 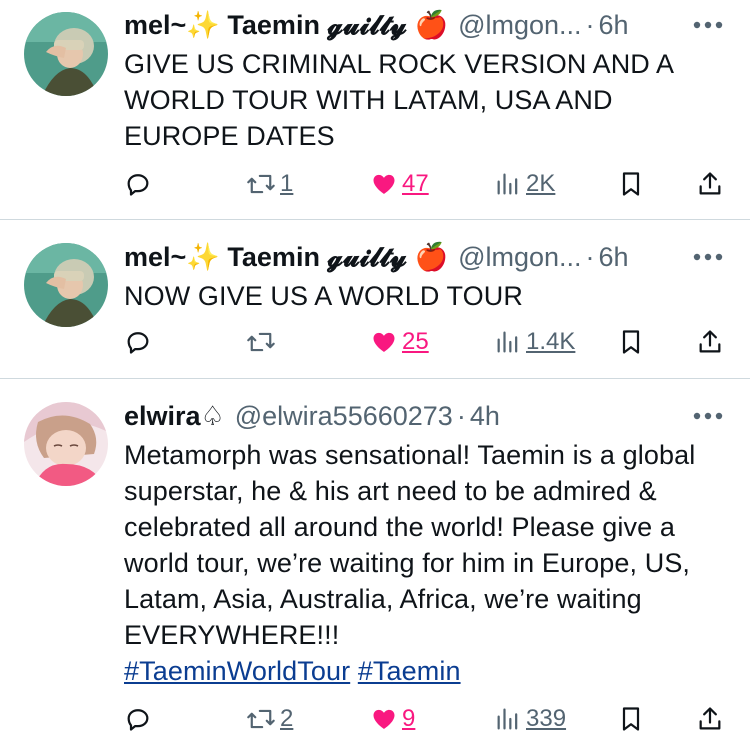 I want to click on hashtag-link: #TaeminWorldTour, so click(x=237, y=671).